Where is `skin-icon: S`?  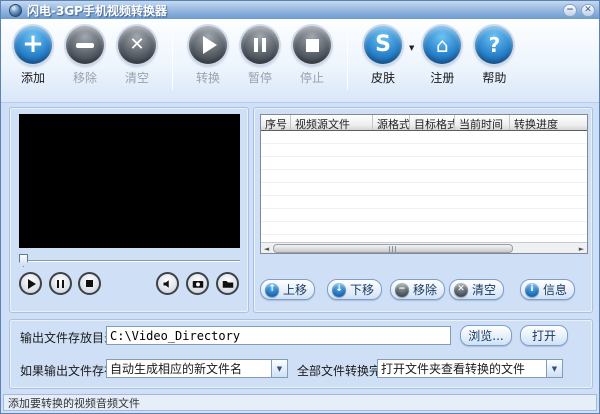
skin-icon: S is located at coordinates (383, 45).